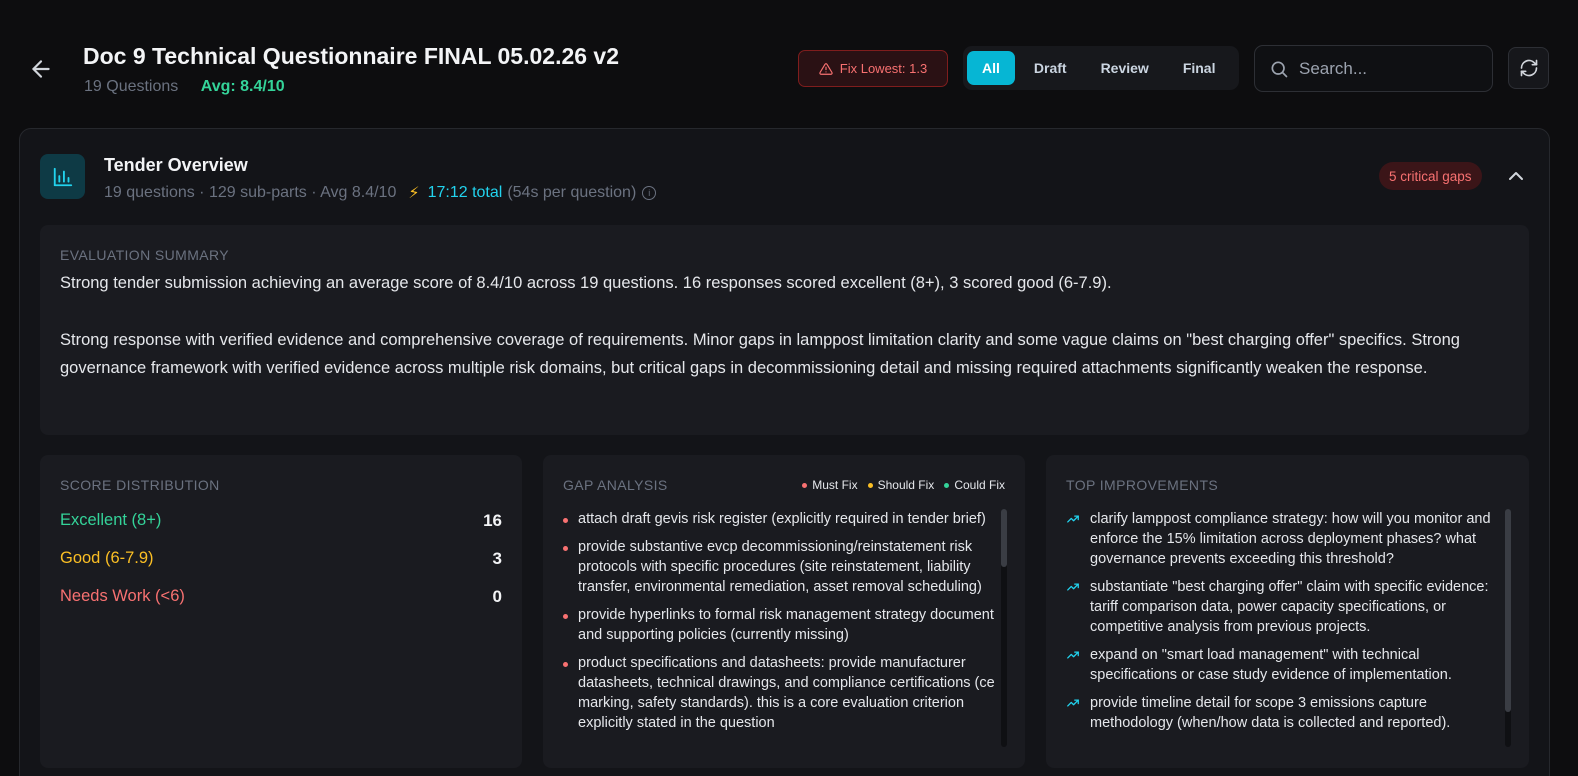 This screenshot has height=776, width=1578. Describe the element at coordinates (122, 596) in the screenshot. I see `score-row-label: Needs Work (<6)` at that location.